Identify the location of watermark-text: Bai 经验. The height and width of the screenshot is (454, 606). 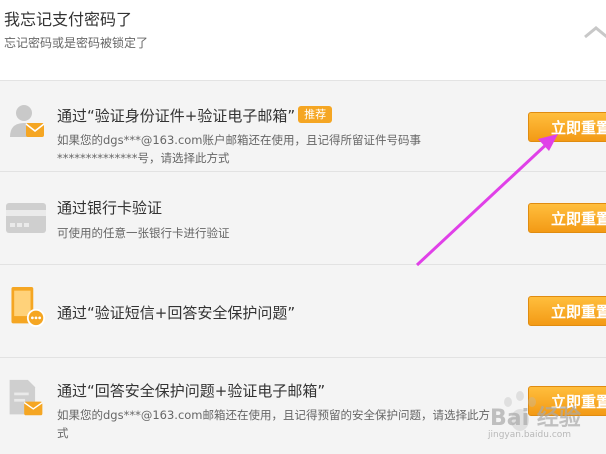
(535, 418).